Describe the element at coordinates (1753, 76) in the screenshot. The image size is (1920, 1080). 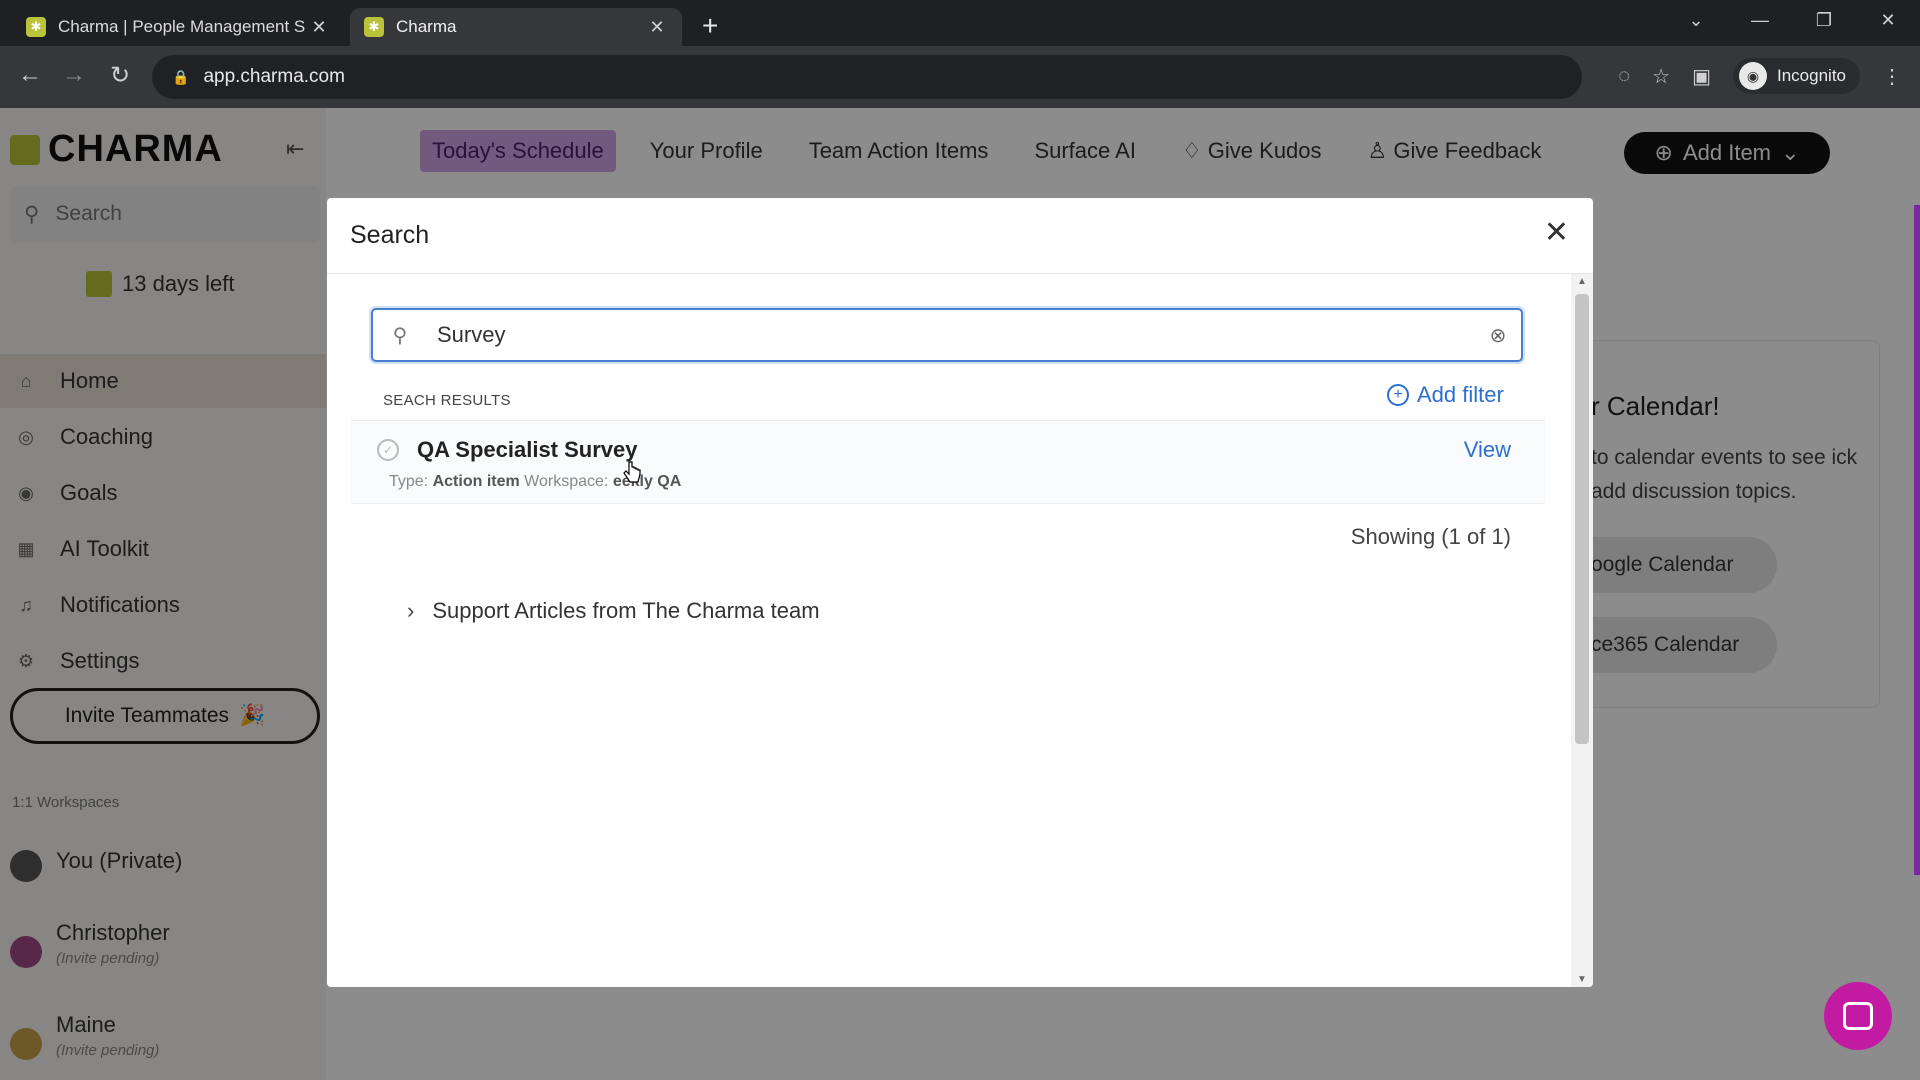
I see `incognito-icon: ◉` at that location.